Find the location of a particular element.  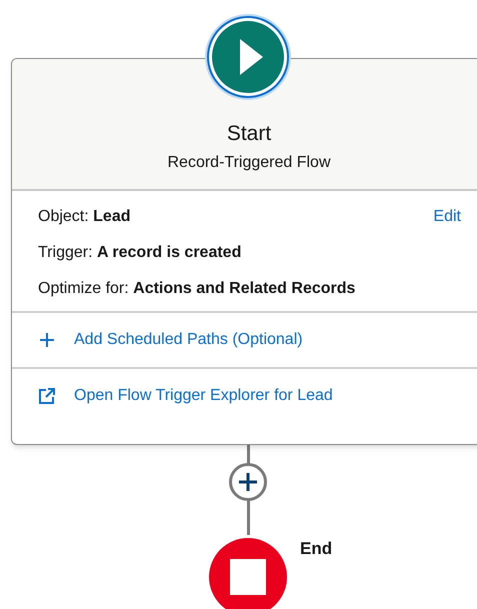

stop-icon is located at coordinates (248, 573).